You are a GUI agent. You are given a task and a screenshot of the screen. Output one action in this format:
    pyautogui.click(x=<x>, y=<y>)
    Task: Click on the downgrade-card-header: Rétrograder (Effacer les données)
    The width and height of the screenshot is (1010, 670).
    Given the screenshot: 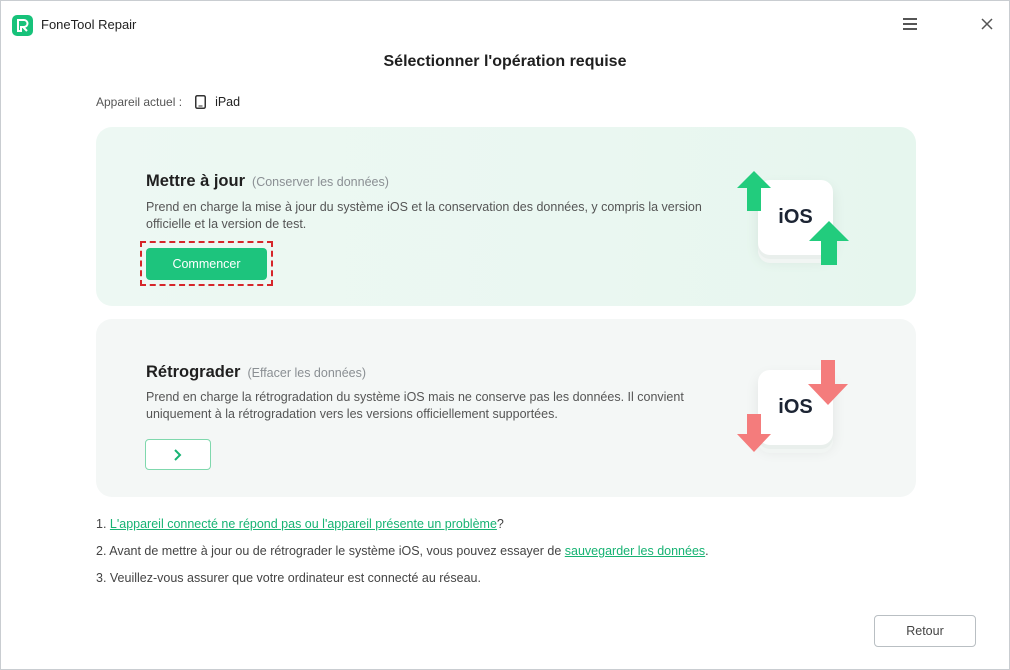 What is the action you would take?
    pyautogui.click(x=256, y=372)
    